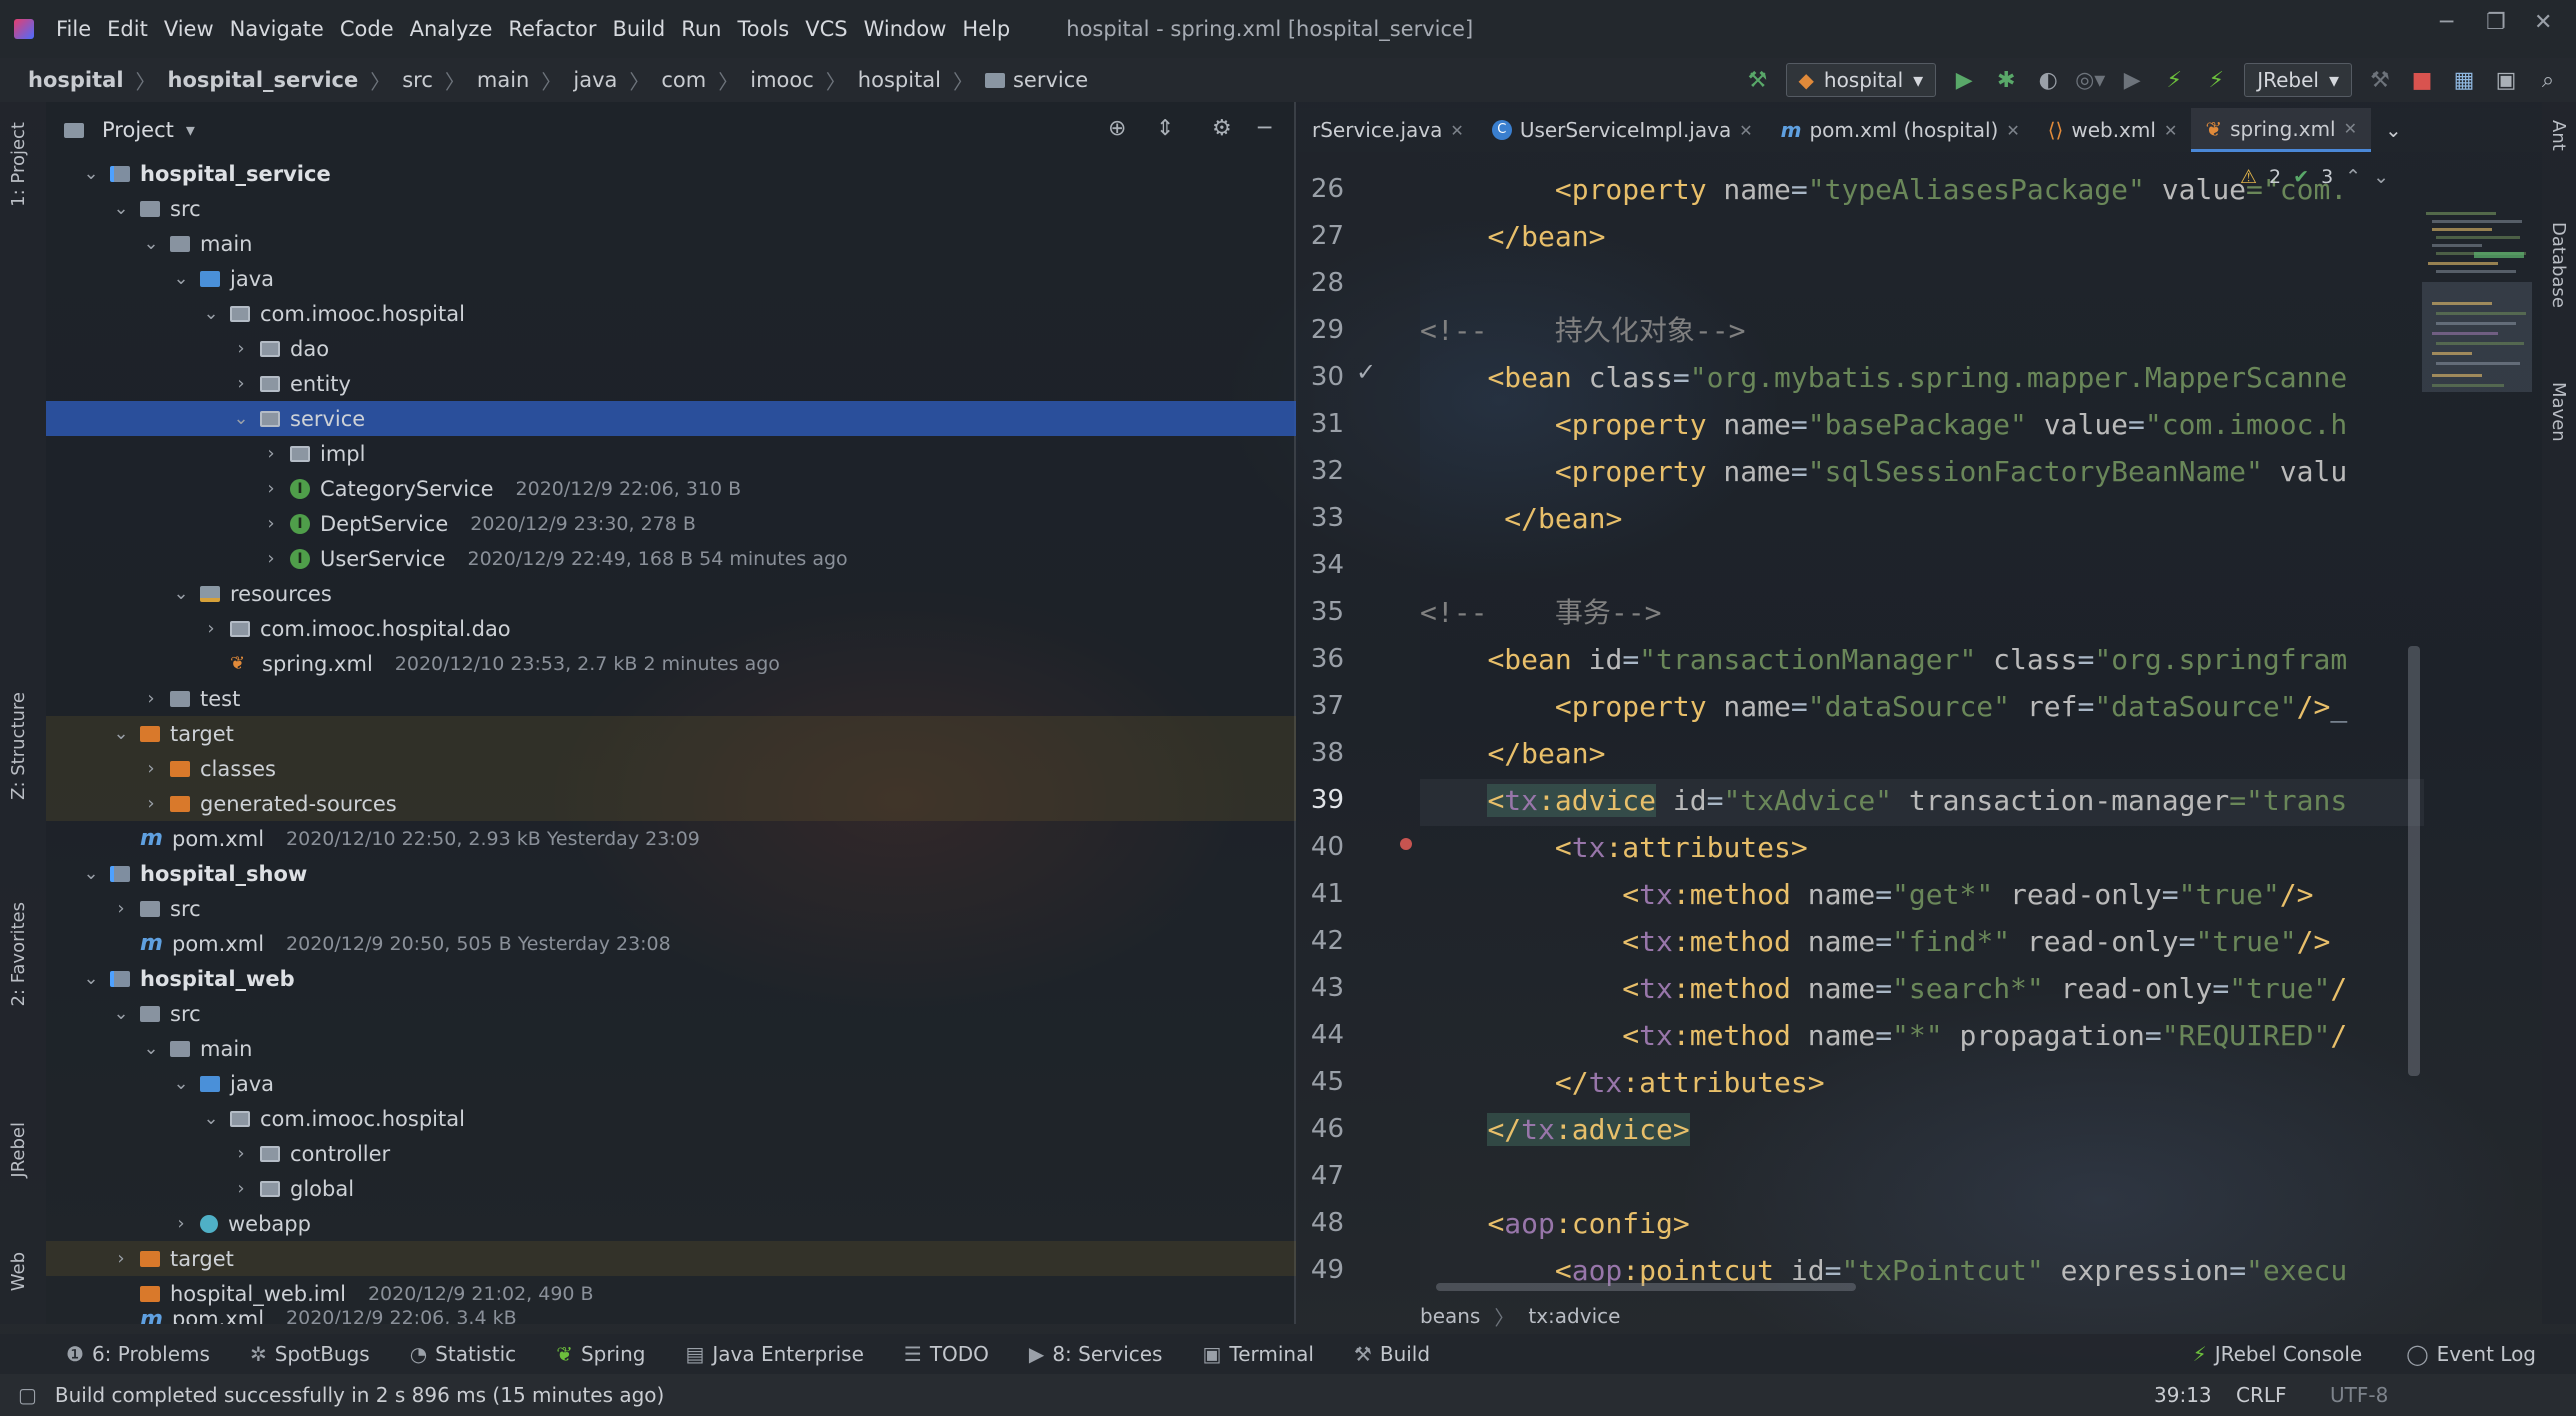 The height and width of the screenshot is (1416, 2576). Describe the element at coordinates (2558, 135) in the screenshot. I see `ant-tool-tab: Ant` at that location.